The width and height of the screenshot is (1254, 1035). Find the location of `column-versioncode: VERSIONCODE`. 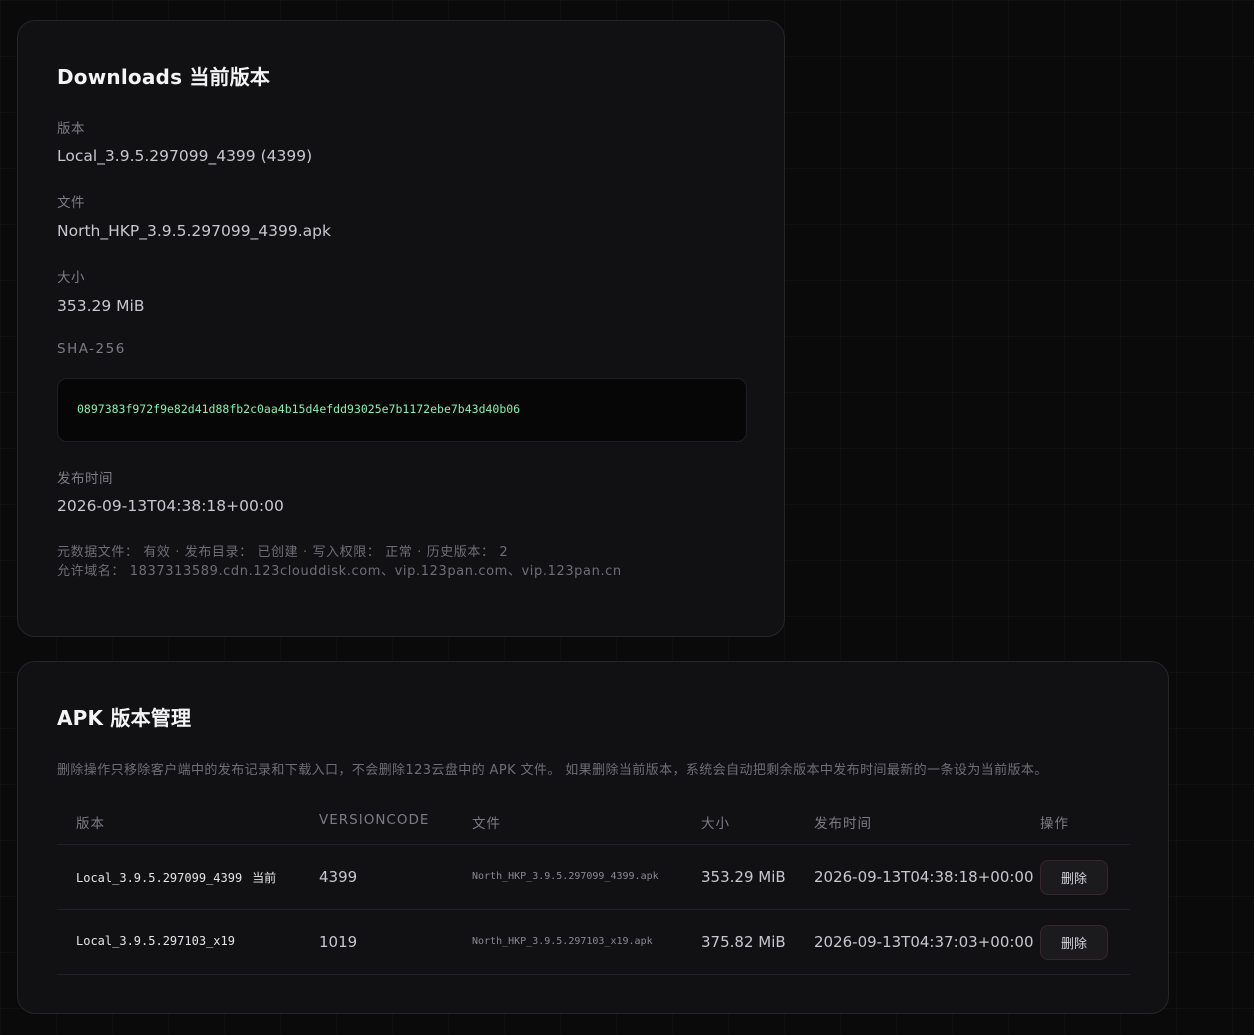

column-versioncode: VERSIONCODE is located at coordinates (374, 820).